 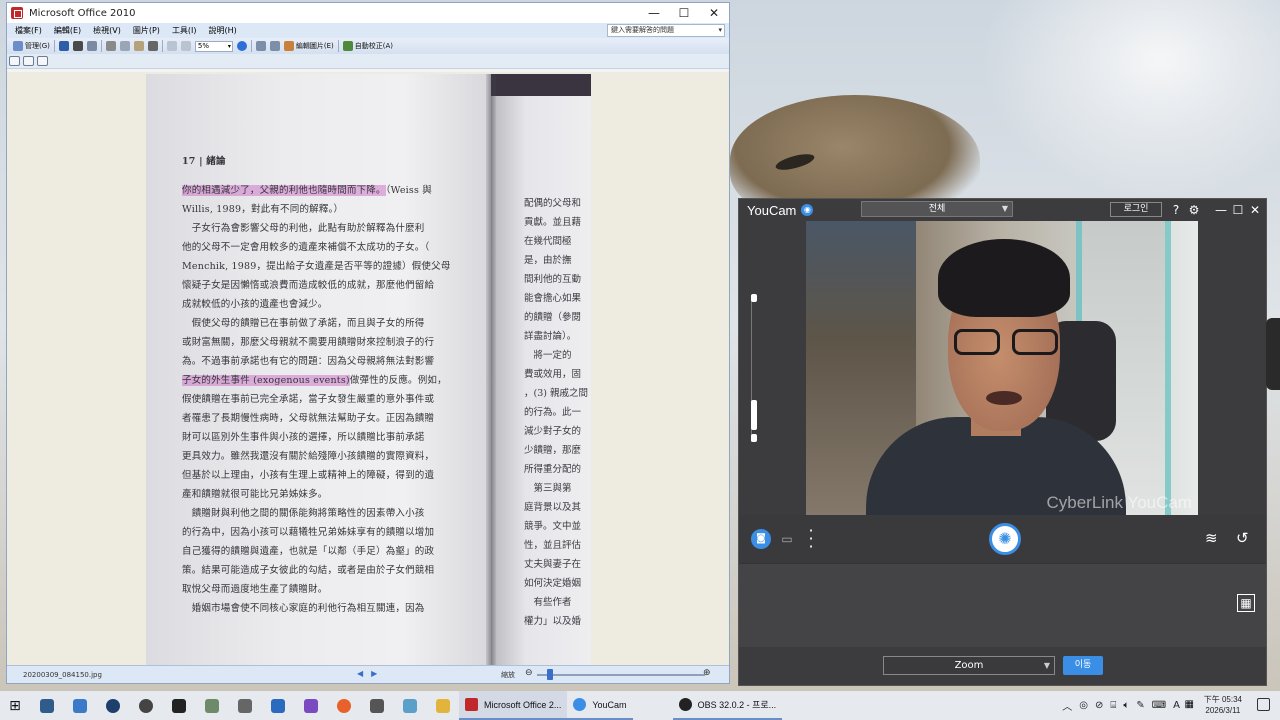 I want to click on rotate-icon: ↺, so click(x=1242, y=538).